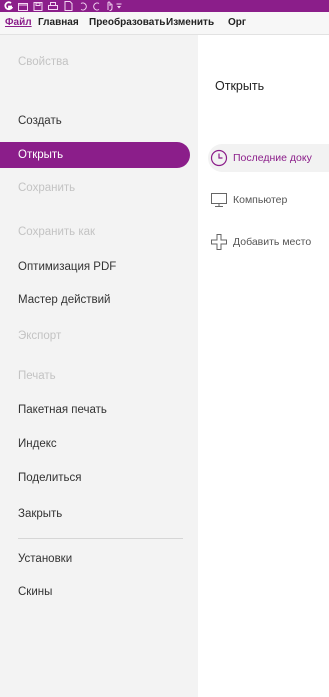  I want to click on ribbon-tab-bar: Файл Главная Преобразовать Изменить Орг, so click(164, 23).